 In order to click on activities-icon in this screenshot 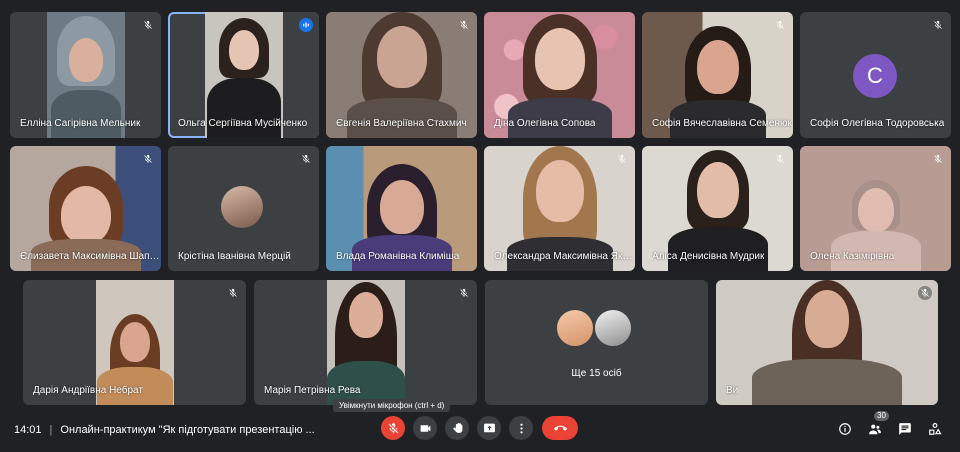, I will do `click(935, 429)`.